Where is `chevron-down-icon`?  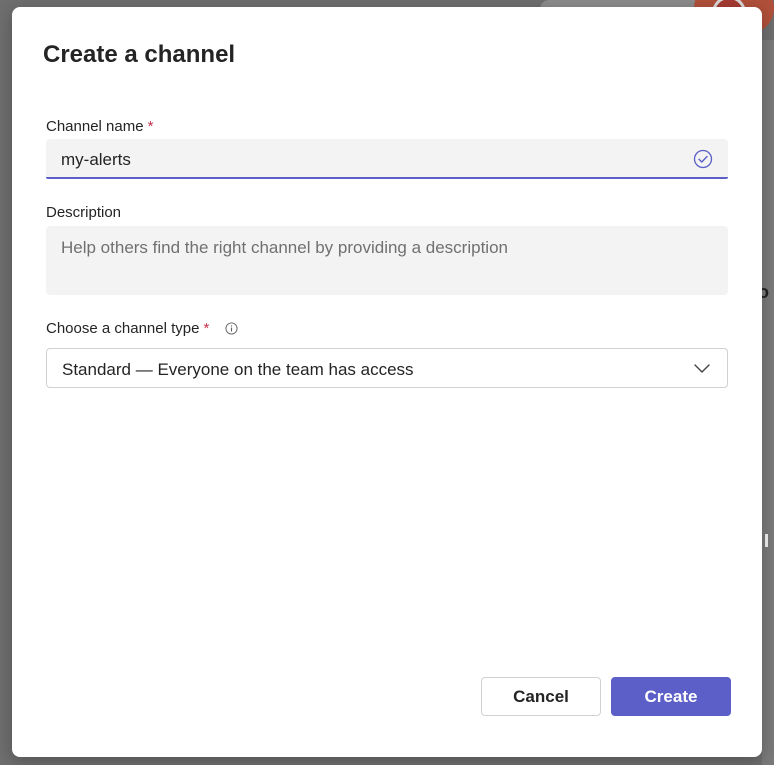
chevron-down-icon is located at coordinates (702, 368).